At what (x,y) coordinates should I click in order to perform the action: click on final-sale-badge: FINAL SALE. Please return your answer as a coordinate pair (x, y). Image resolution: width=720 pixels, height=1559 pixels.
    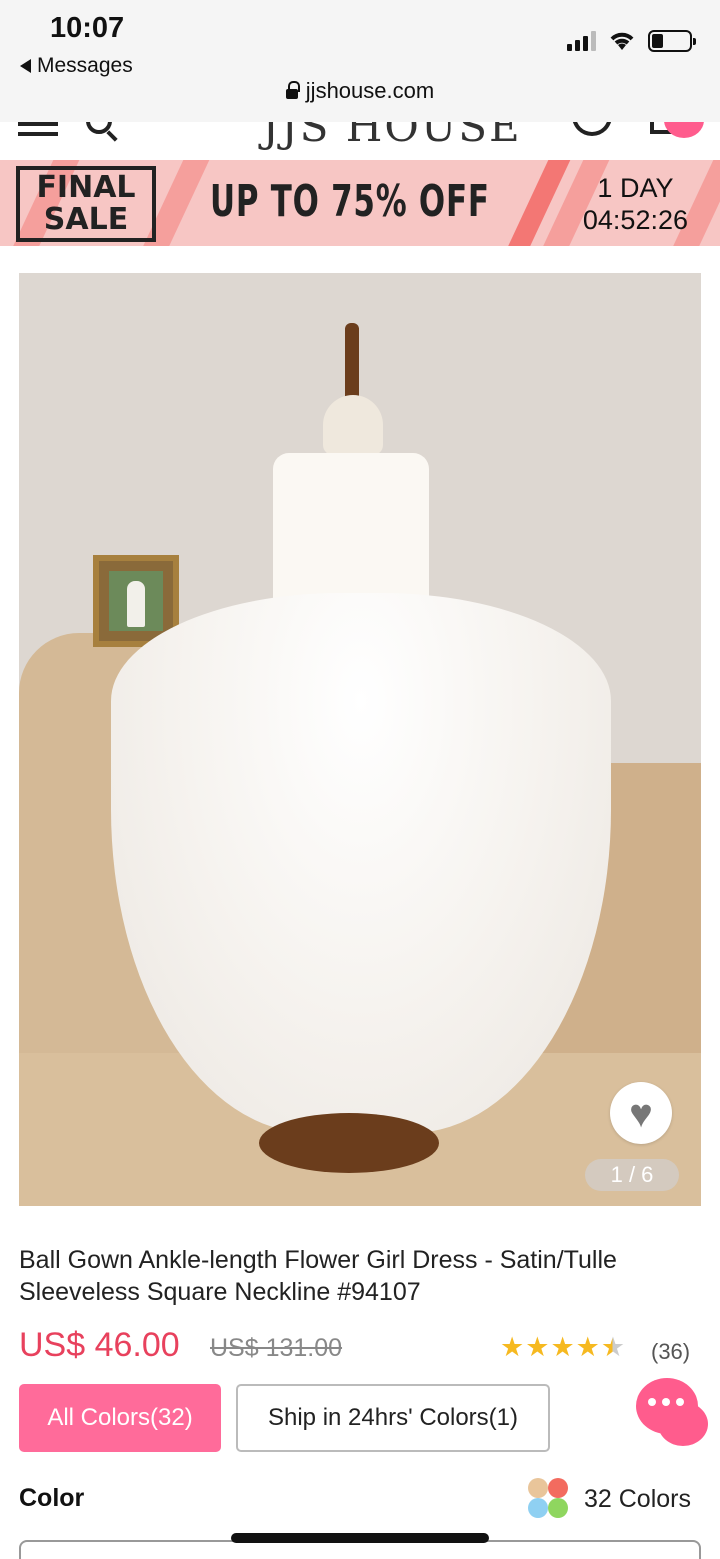
    Looking at the image, I should click on (86, 204).